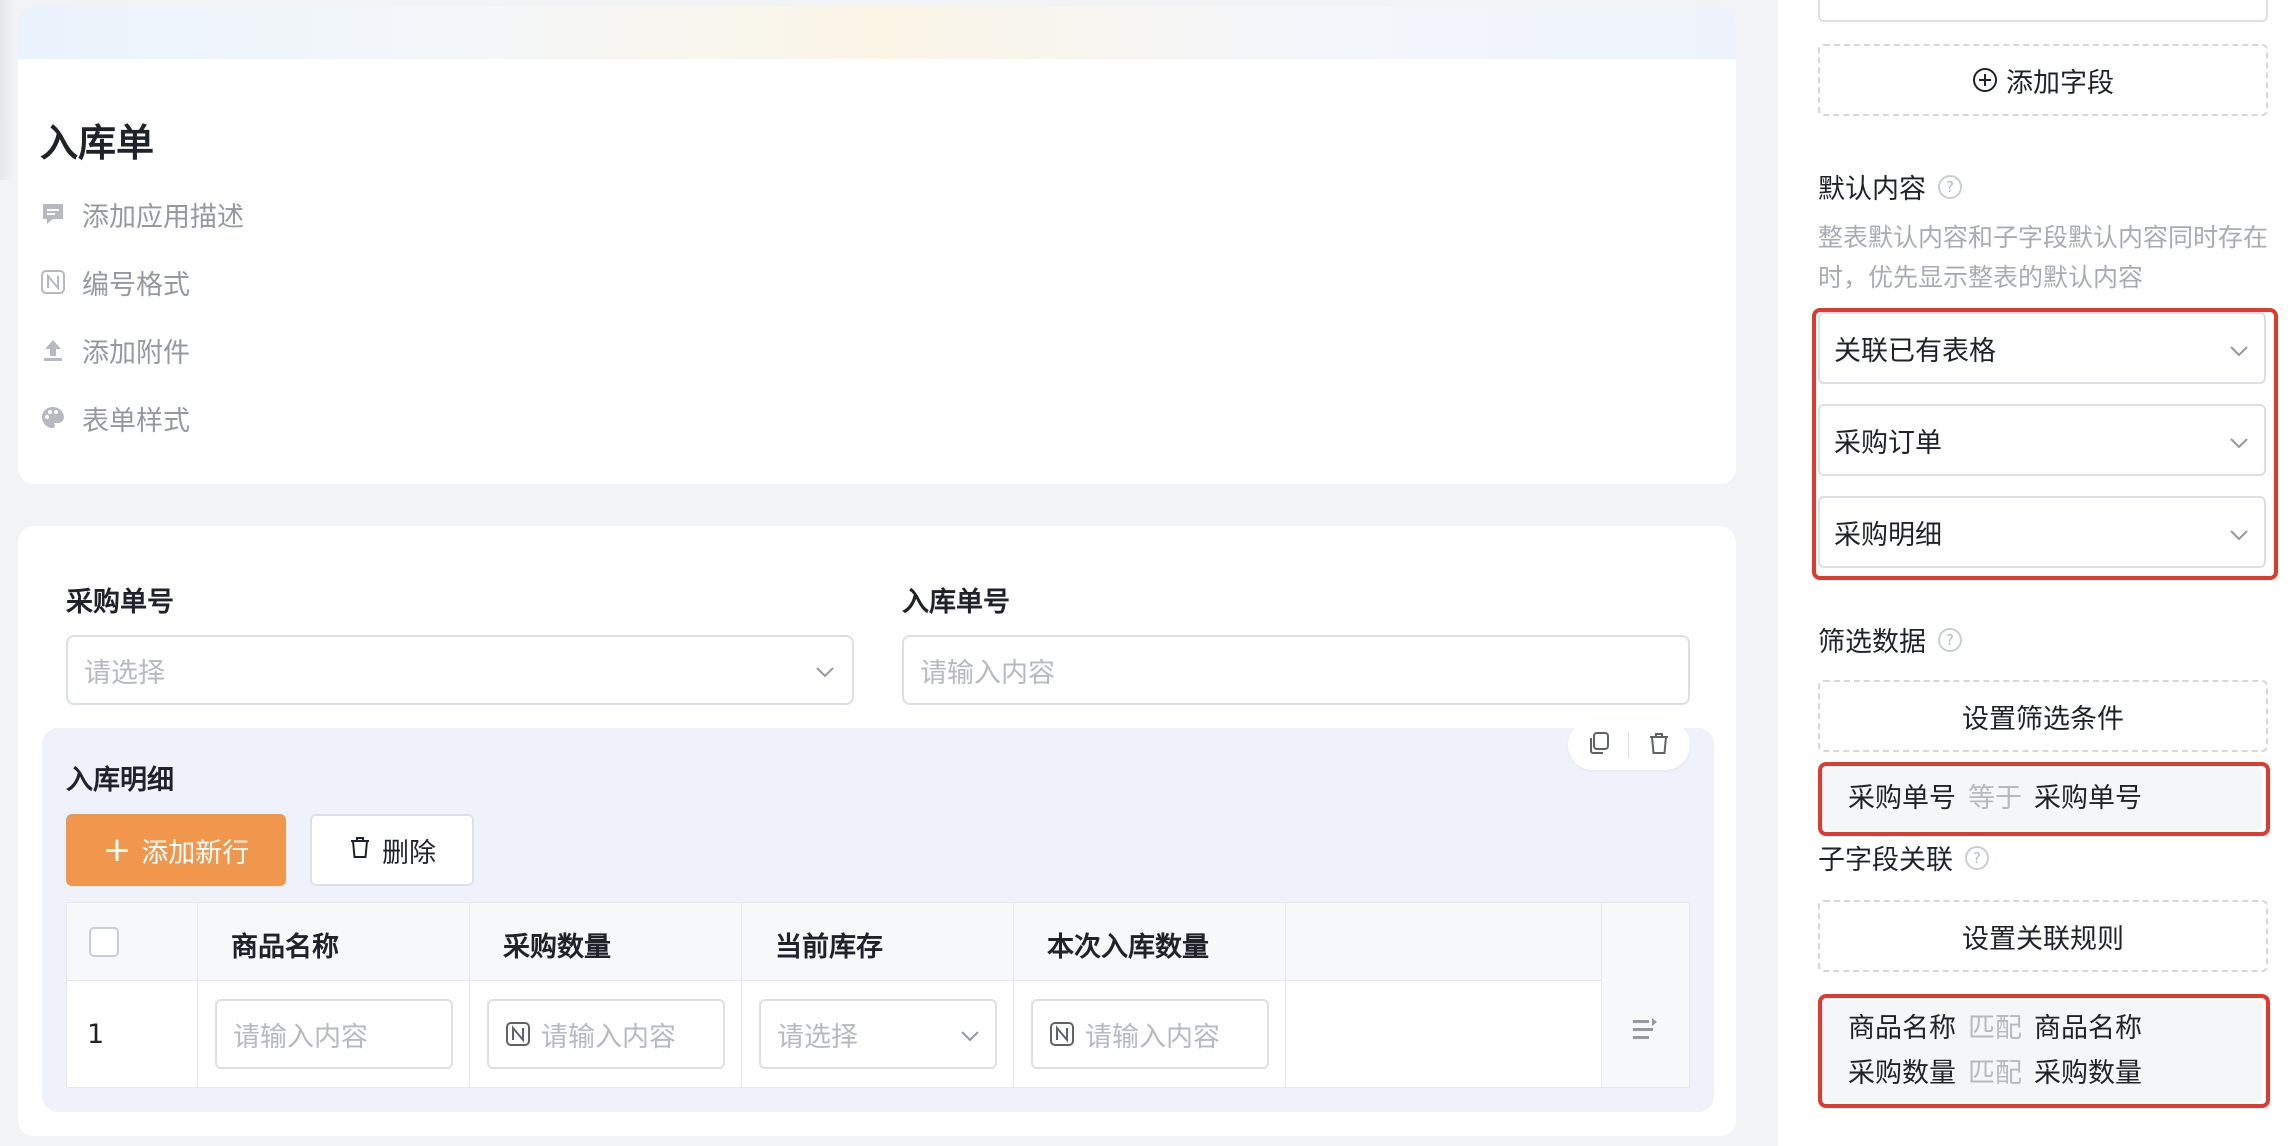 The height and width of the screenshot is (1146, 2292). What do you see at coordinates (136, 421) in the screenshot?
I see `form-style-label: 表单样式` at bounding box center [136, 421].